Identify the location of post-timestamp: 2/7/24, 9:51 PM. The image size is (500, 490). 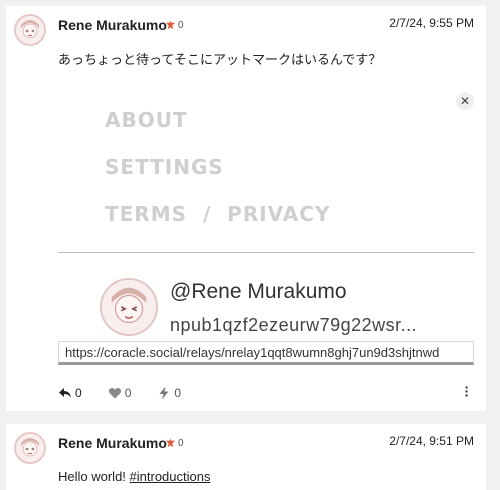
(431, 441).